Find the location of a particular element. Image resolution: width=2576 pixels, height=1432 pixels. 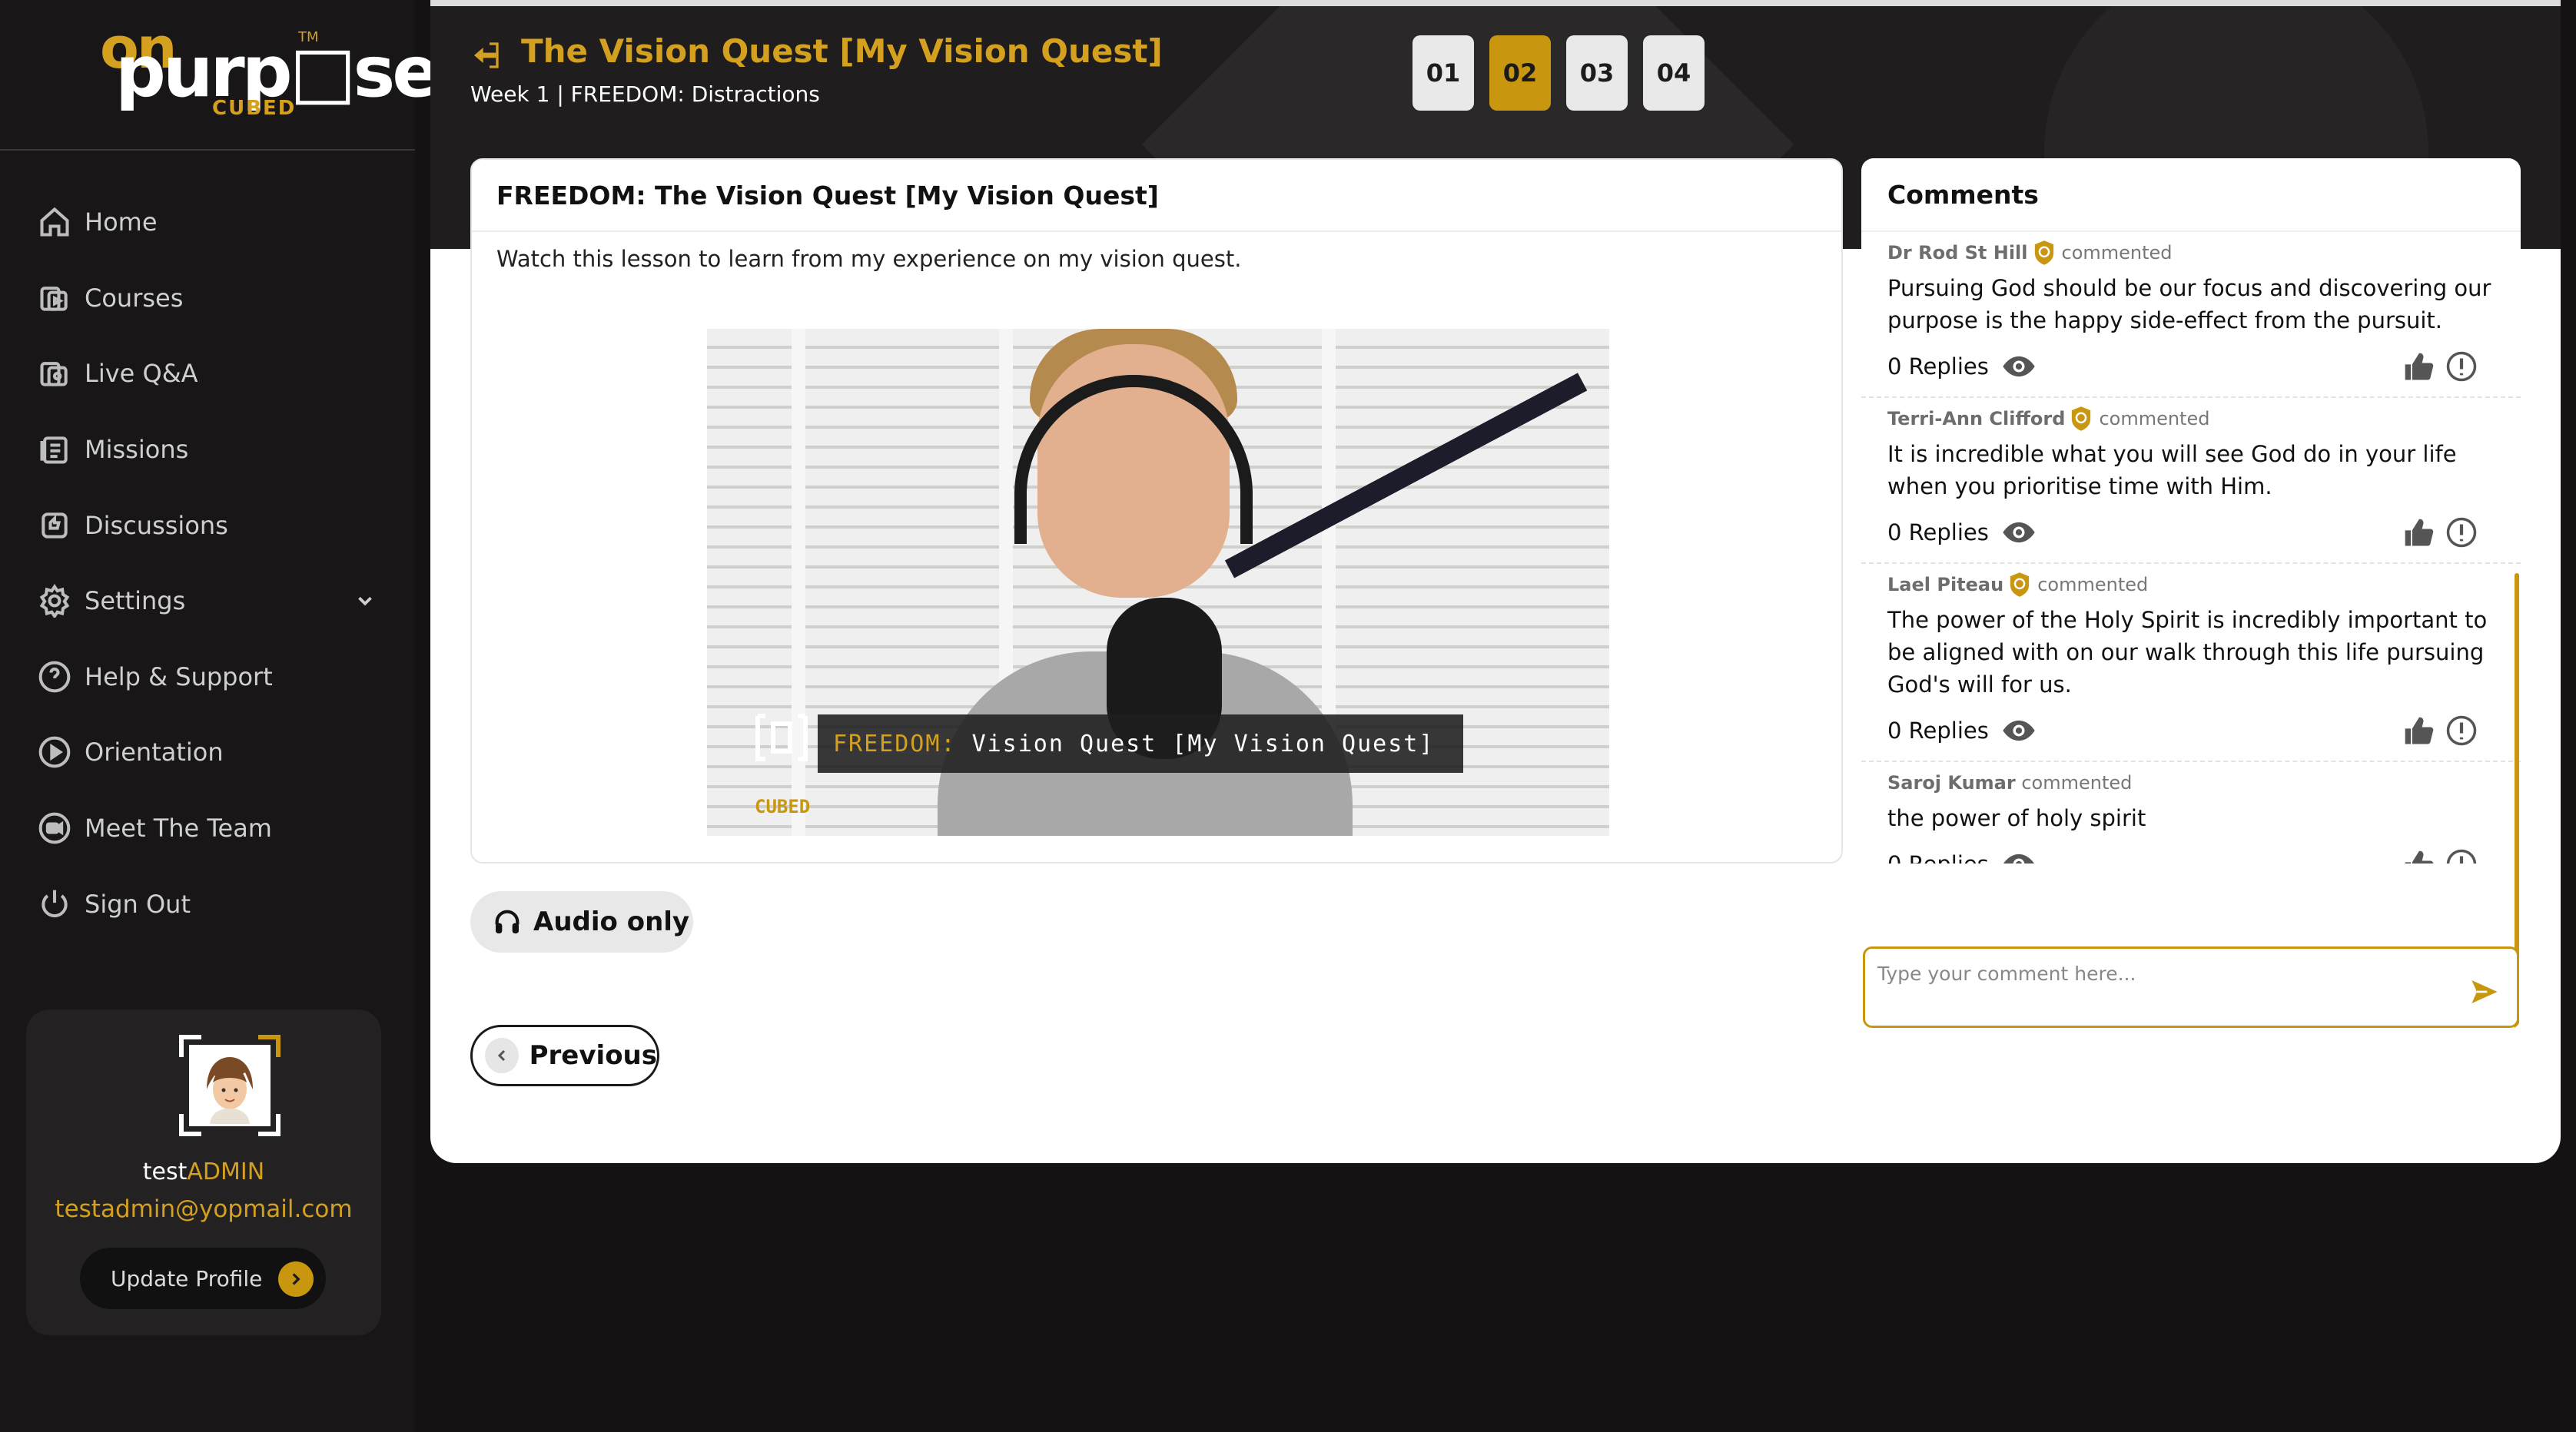

user-name-second: ADMIN is located at coordinates (226, 1172).